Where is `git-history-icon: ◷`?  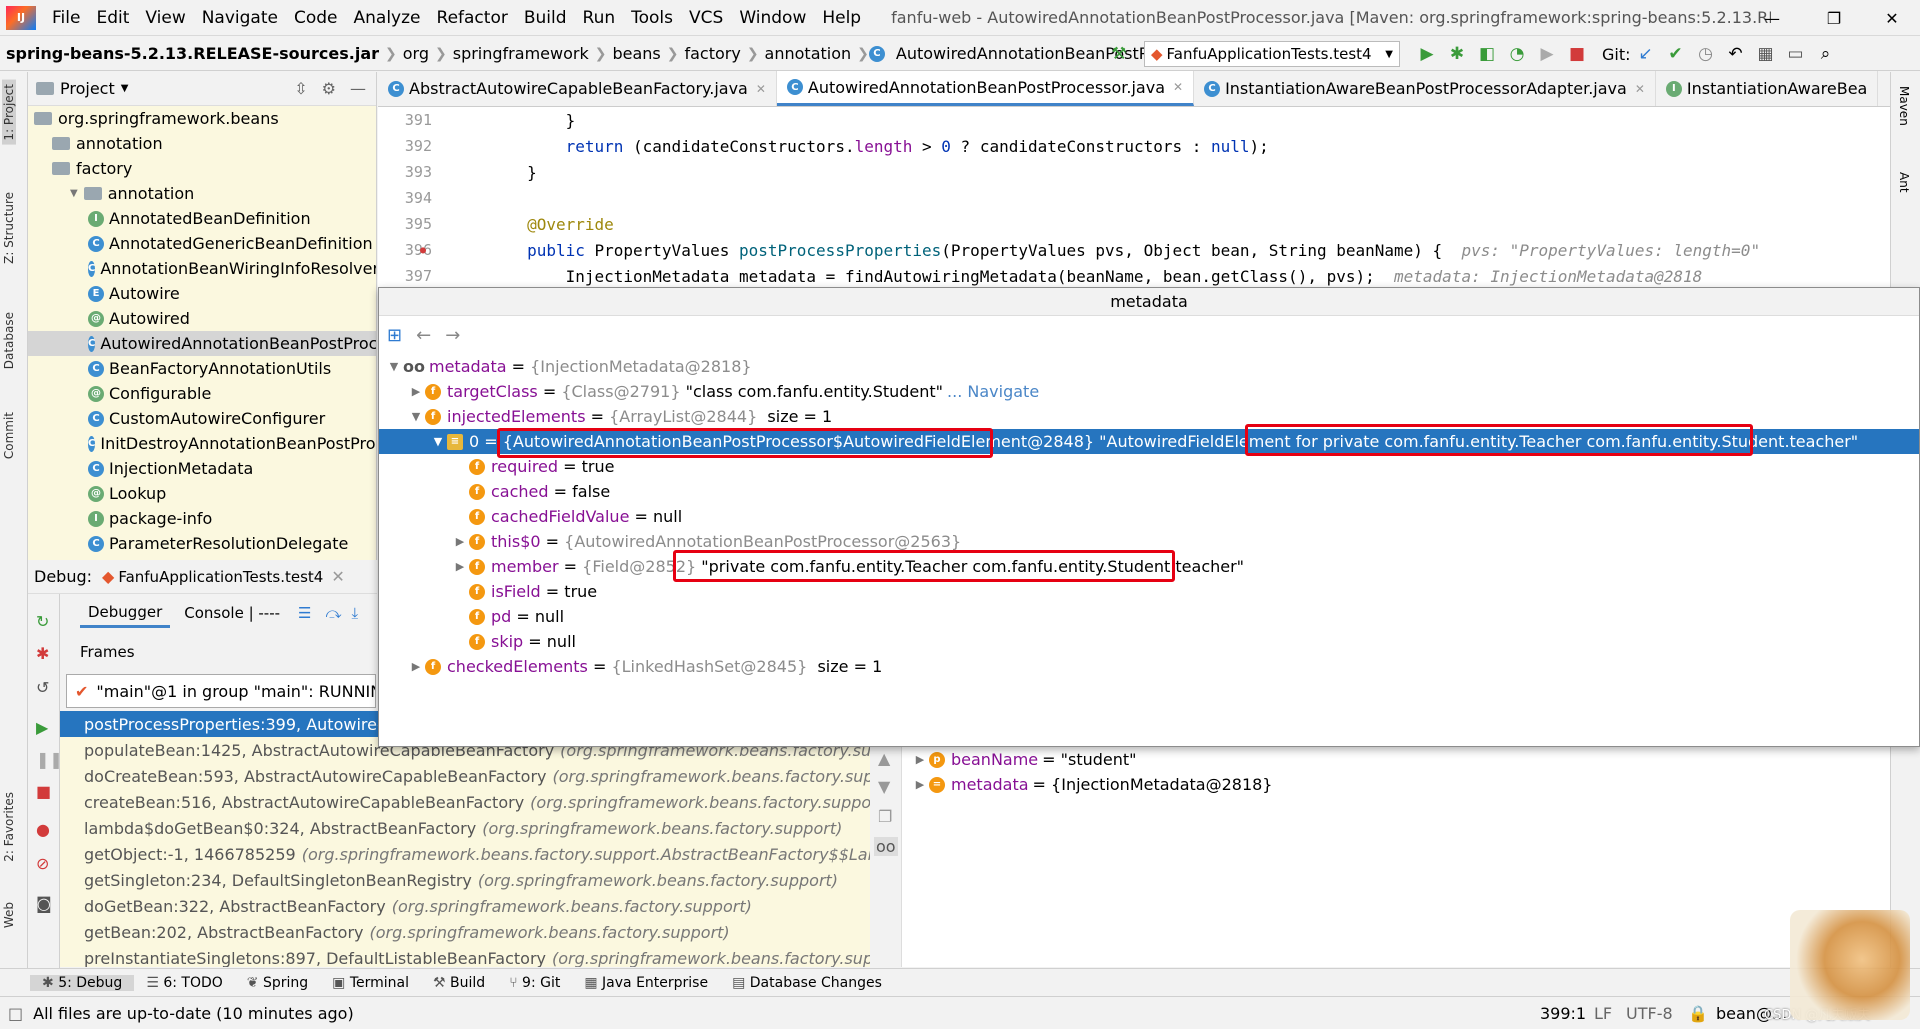
git-history-icon: ◷ is located at coordinates (1706, 54).